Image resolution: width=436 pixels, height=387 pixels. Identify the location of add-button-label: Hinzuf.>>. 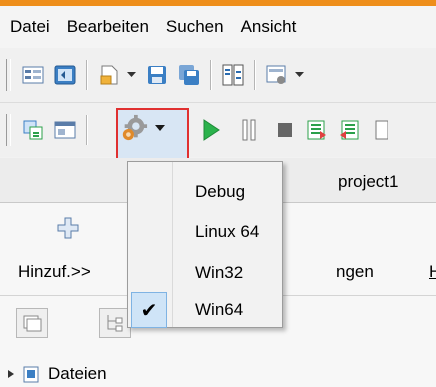
(54, 272).